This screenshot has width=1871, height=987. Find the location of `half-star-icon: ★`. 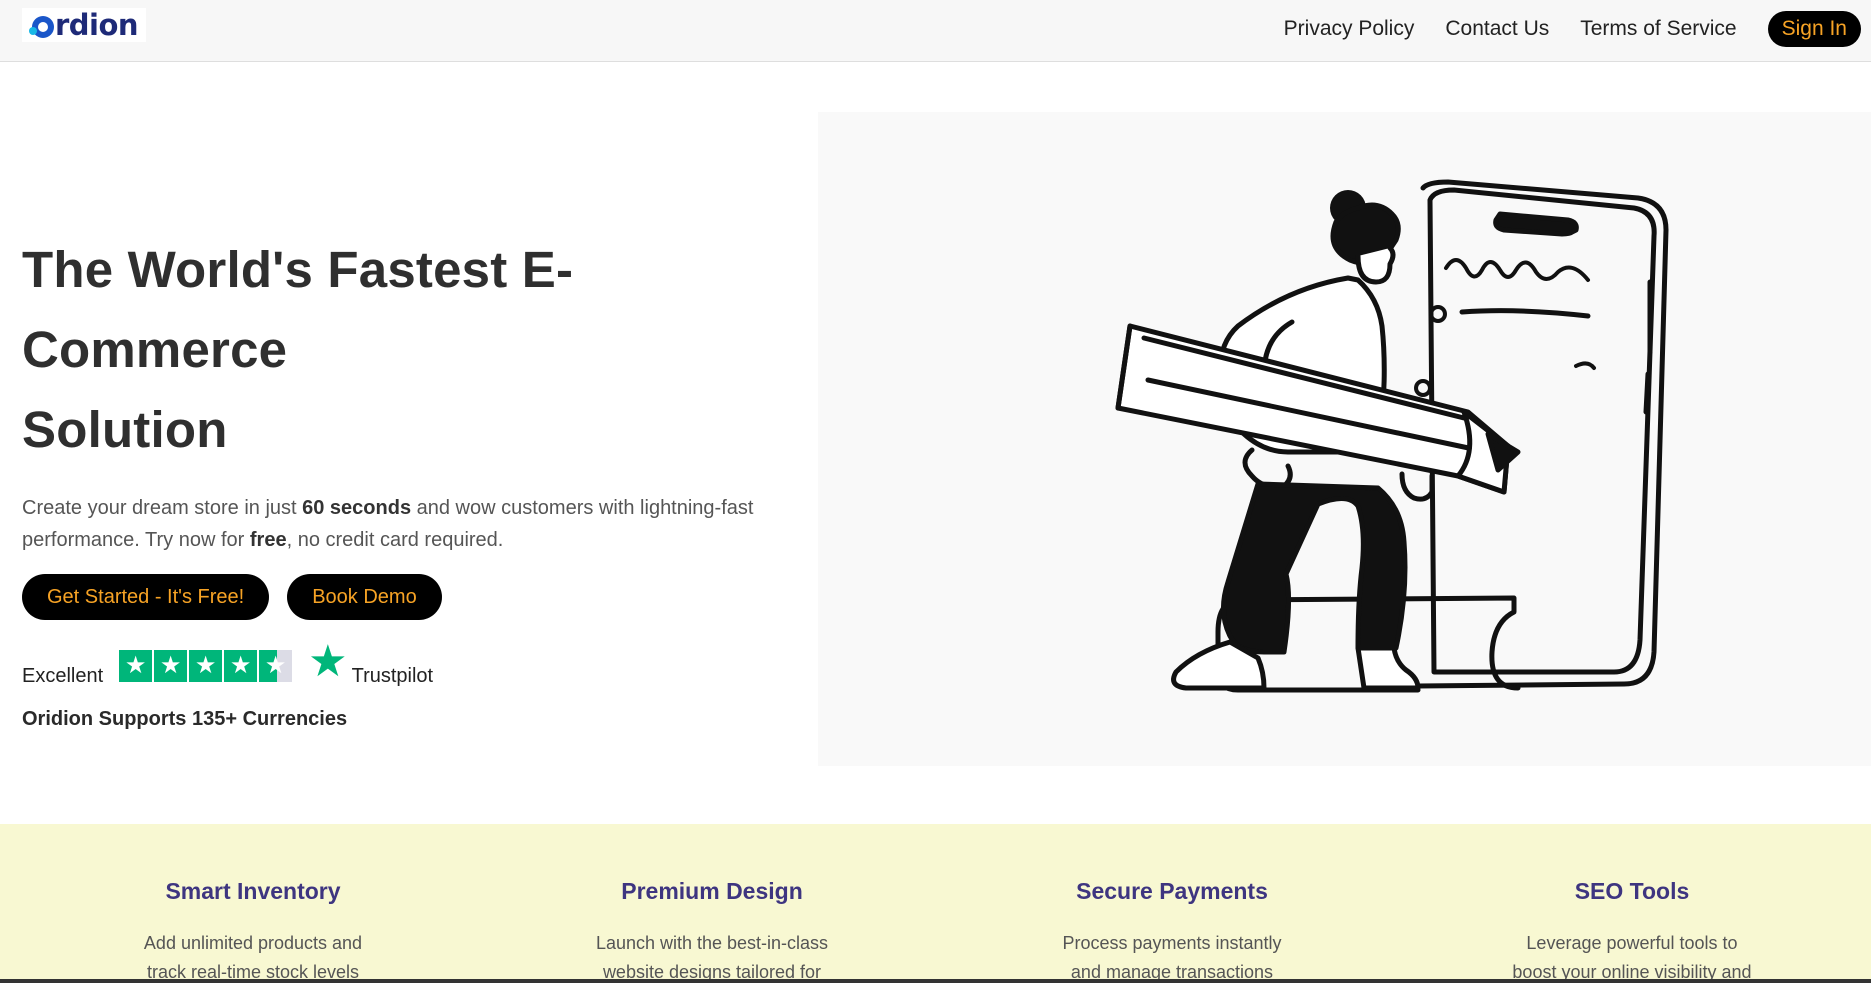

half-star-icon: ★ is located at coordinates (276, 666).